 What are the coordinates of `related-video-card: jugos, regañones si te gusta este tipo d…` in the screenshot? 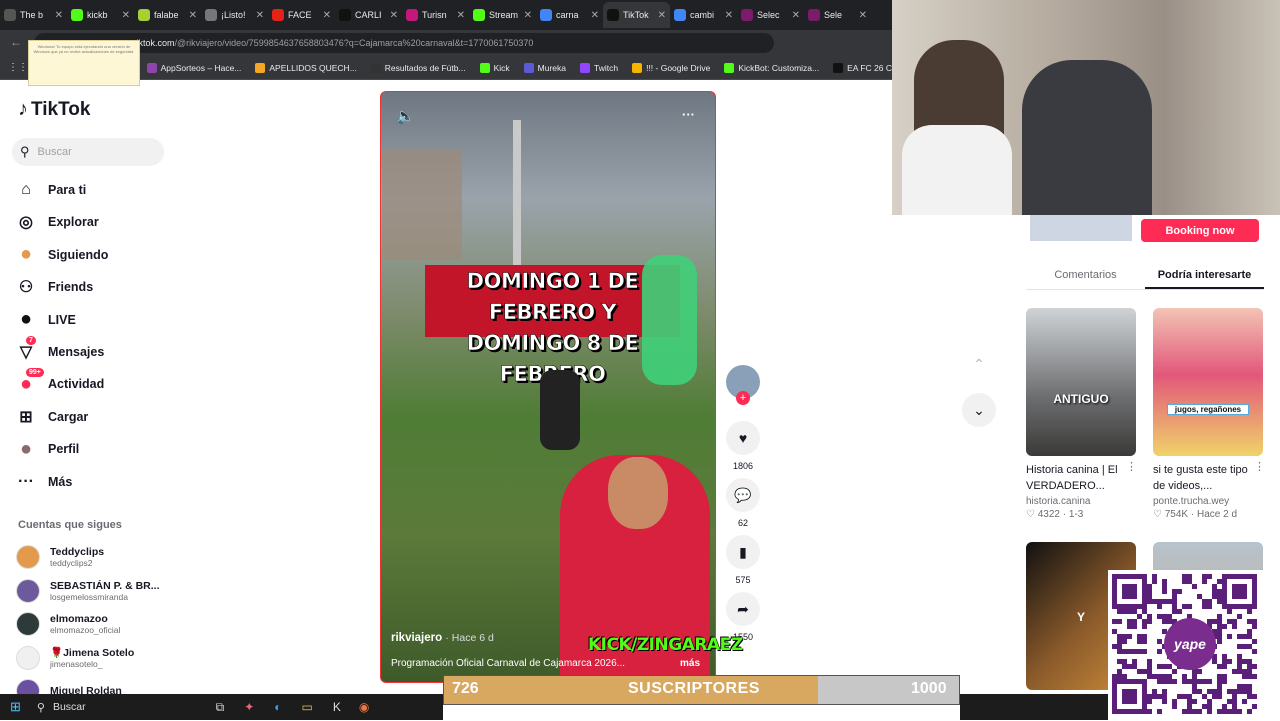 It's located at (1208, 414).